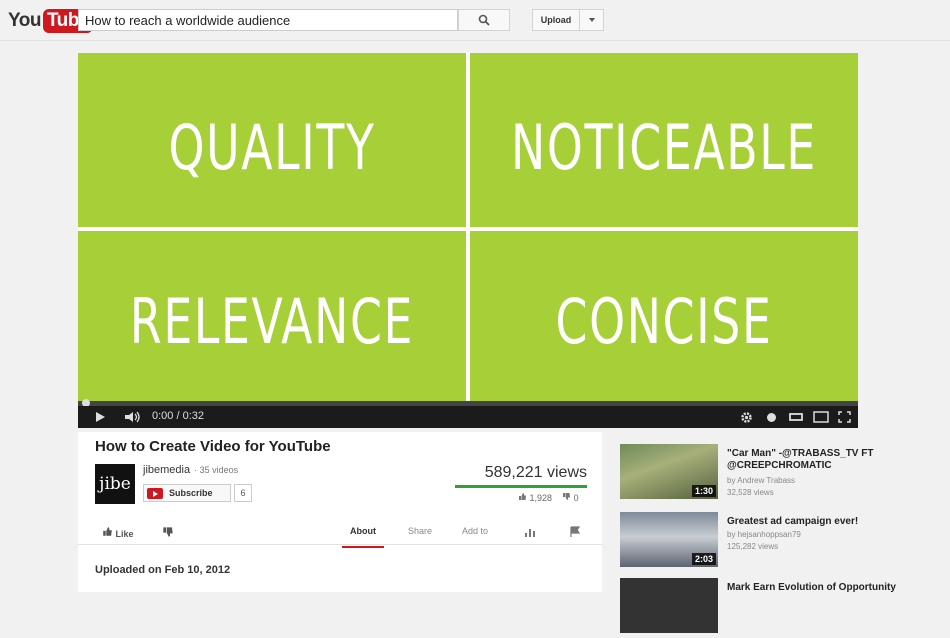 The width and height of the screenshot is (950, 638). I want to click on info-icon, so click(771, 417).